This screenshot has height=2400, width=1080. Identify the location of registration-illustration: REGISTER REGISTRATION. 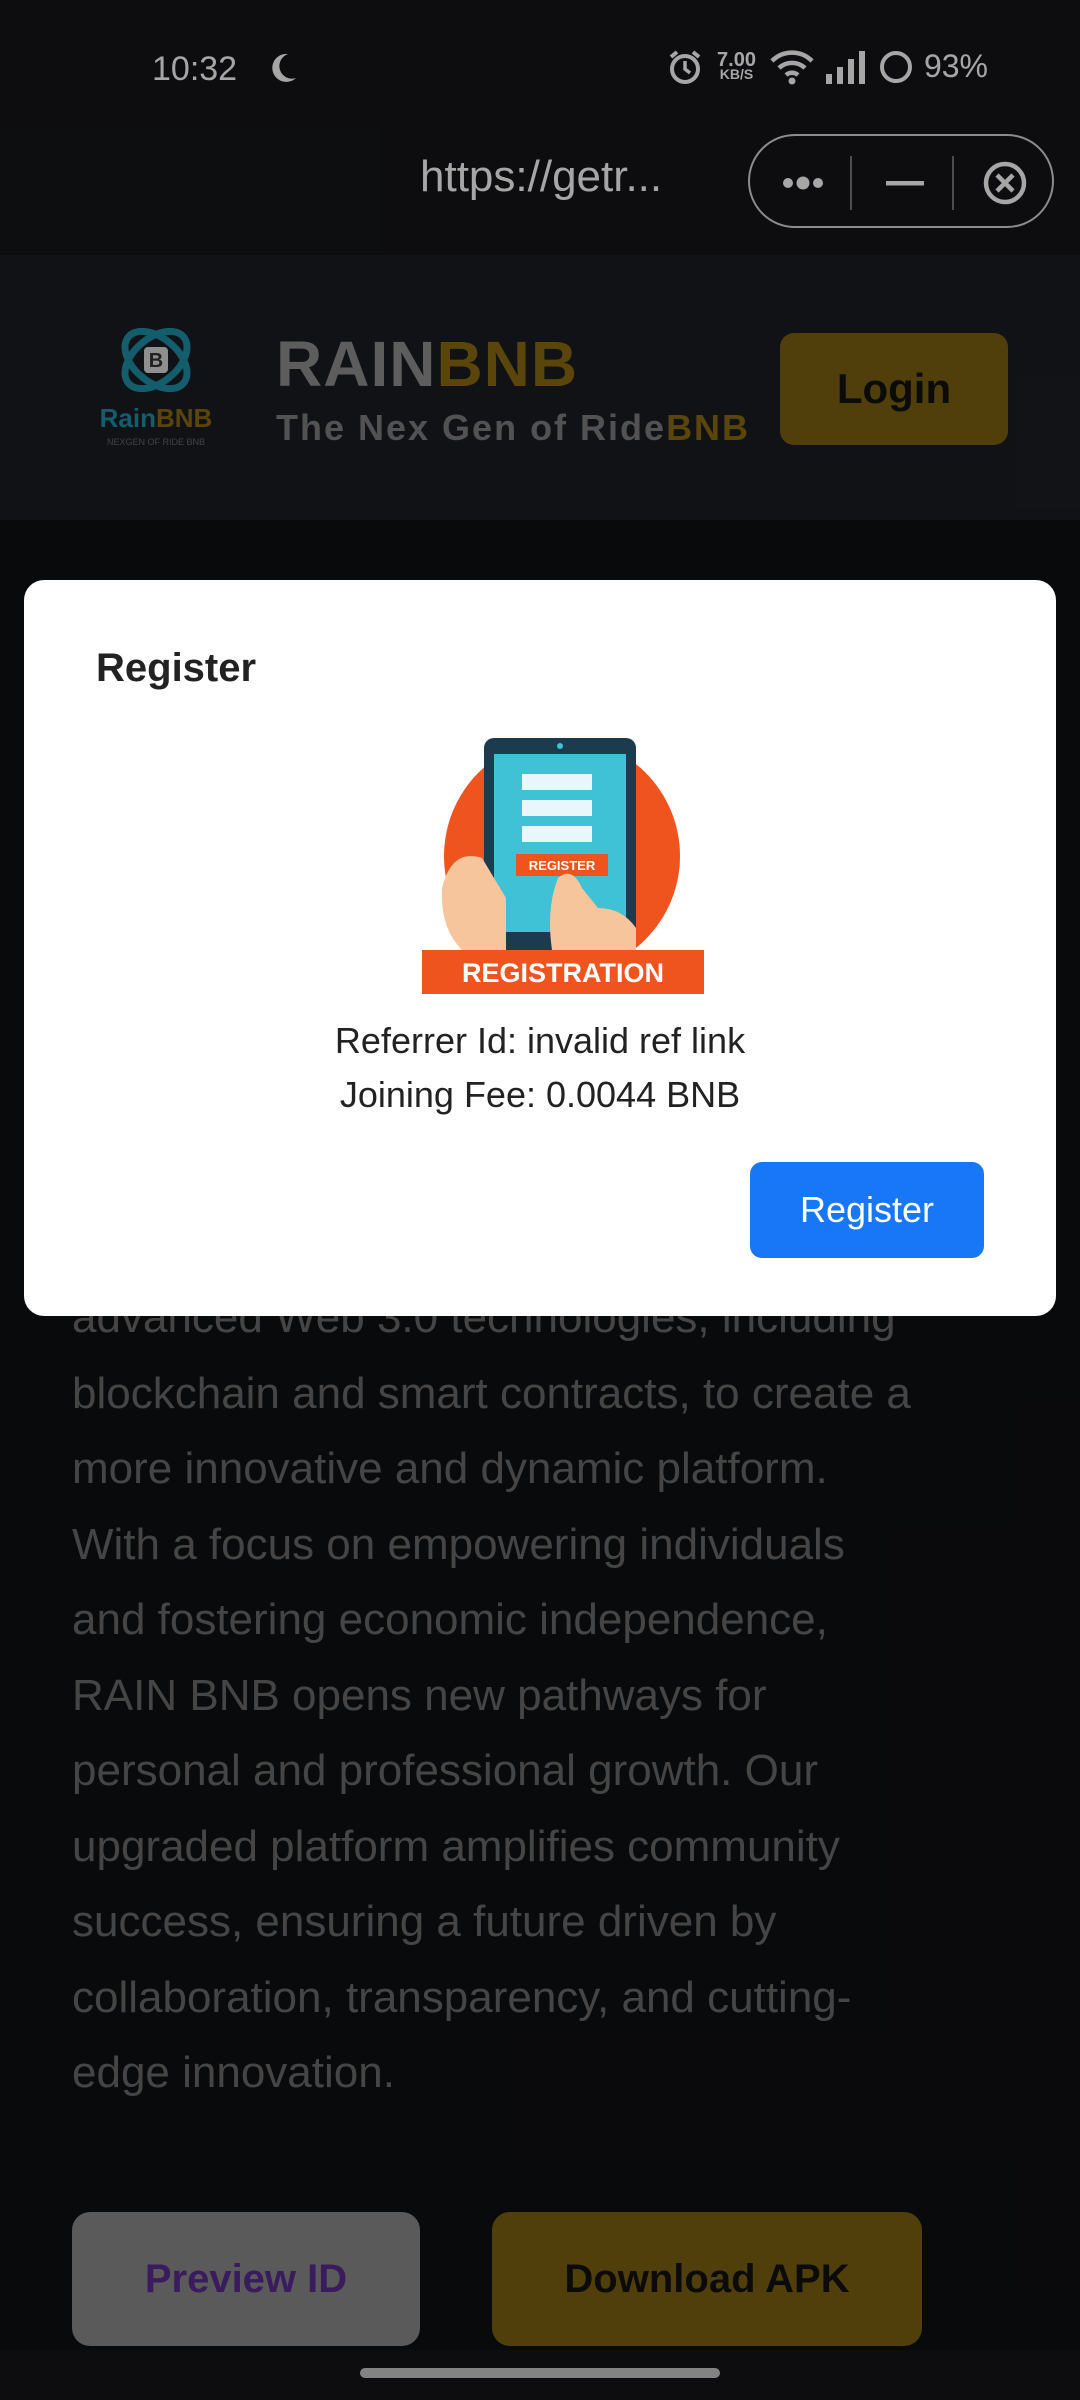
(563, 866).